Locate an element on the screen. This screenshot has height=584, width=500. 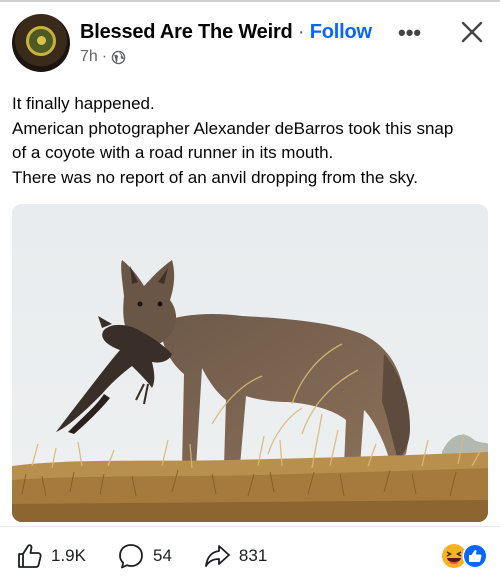
reaction-icons is located at coordinates (465, 556).